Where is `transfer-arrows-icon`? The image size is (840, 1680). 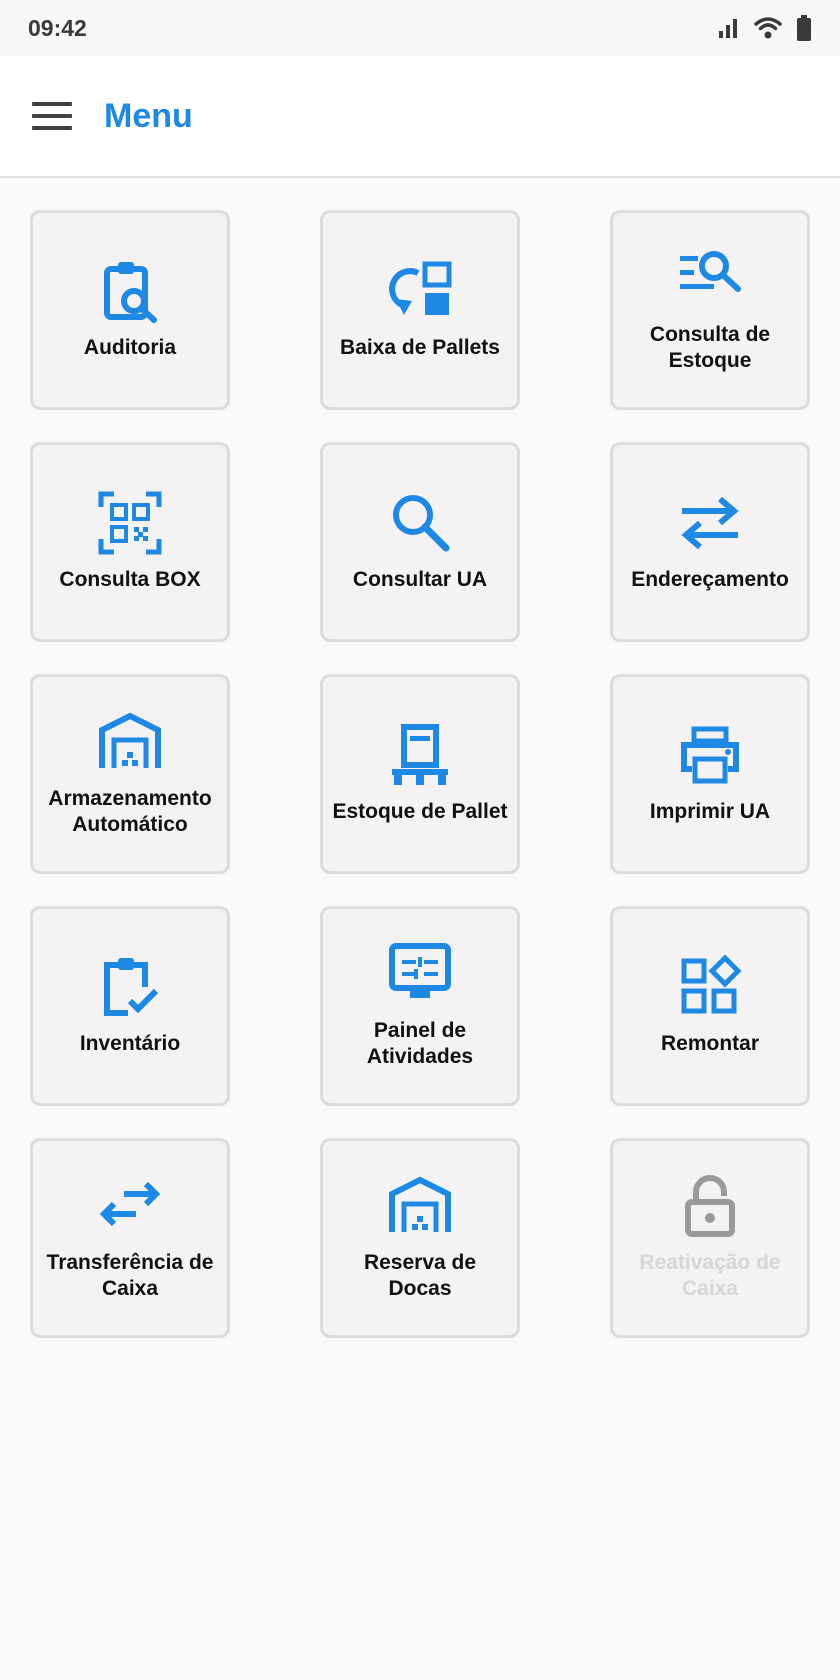
transfer-arrows-icon is located at coordinates (130, 1206).